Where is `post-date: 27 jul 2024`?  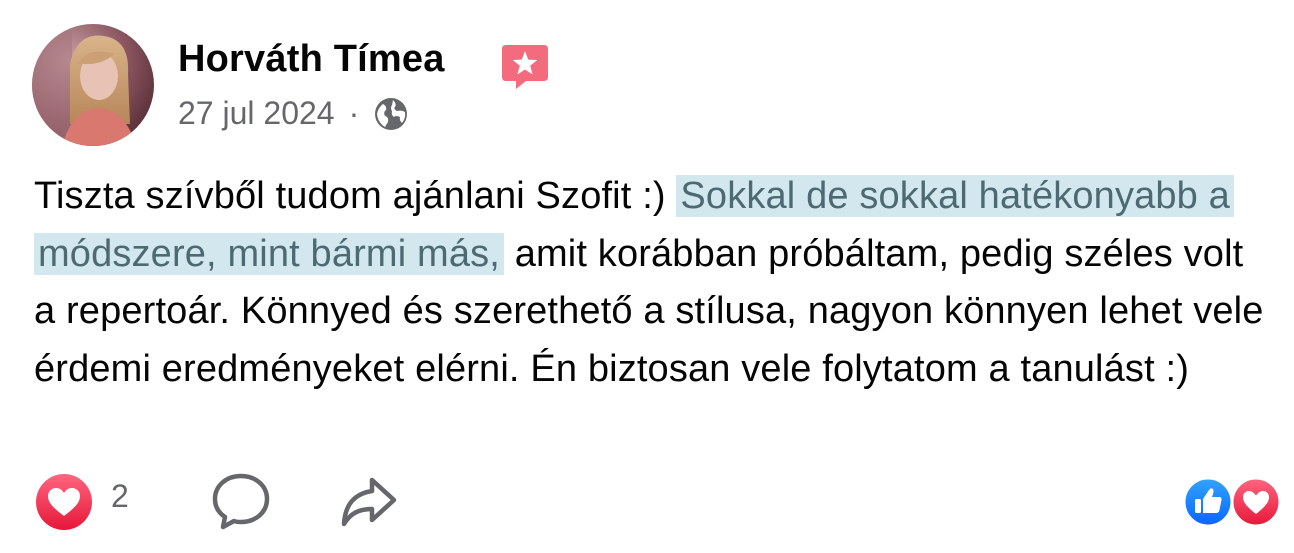
post-date: 27 jul 2024 is located at coordinates (256, 113).